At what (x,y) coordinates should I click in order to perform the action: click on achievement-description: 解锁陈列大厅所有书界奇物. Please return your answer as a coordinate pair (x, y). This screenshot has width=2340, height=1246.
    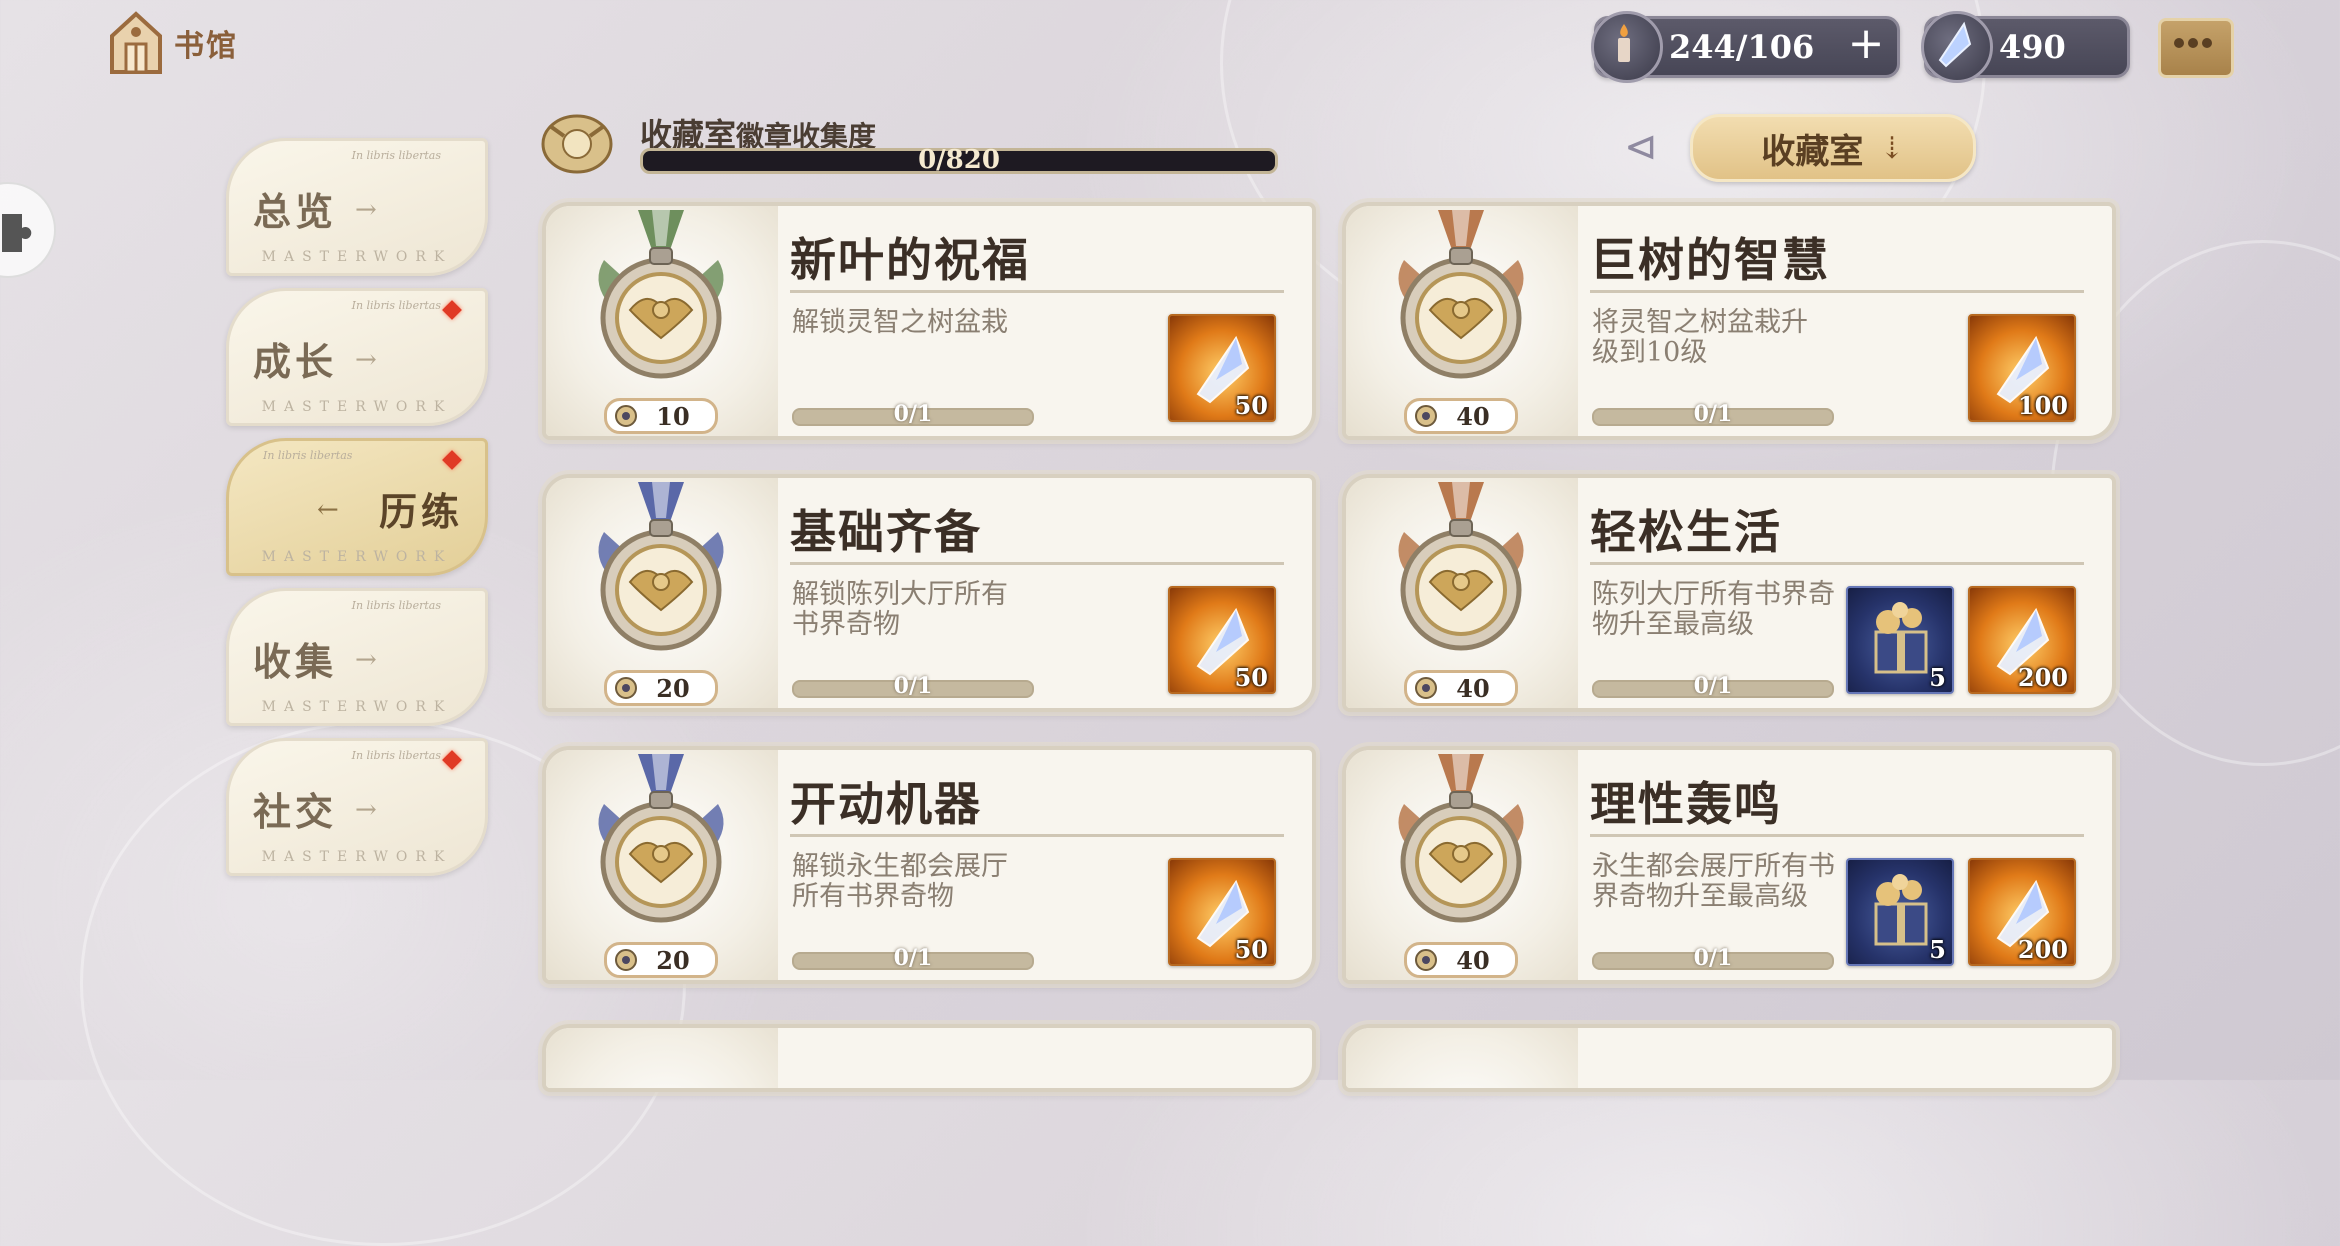
    Looking at the image, I should click on (900, 609).